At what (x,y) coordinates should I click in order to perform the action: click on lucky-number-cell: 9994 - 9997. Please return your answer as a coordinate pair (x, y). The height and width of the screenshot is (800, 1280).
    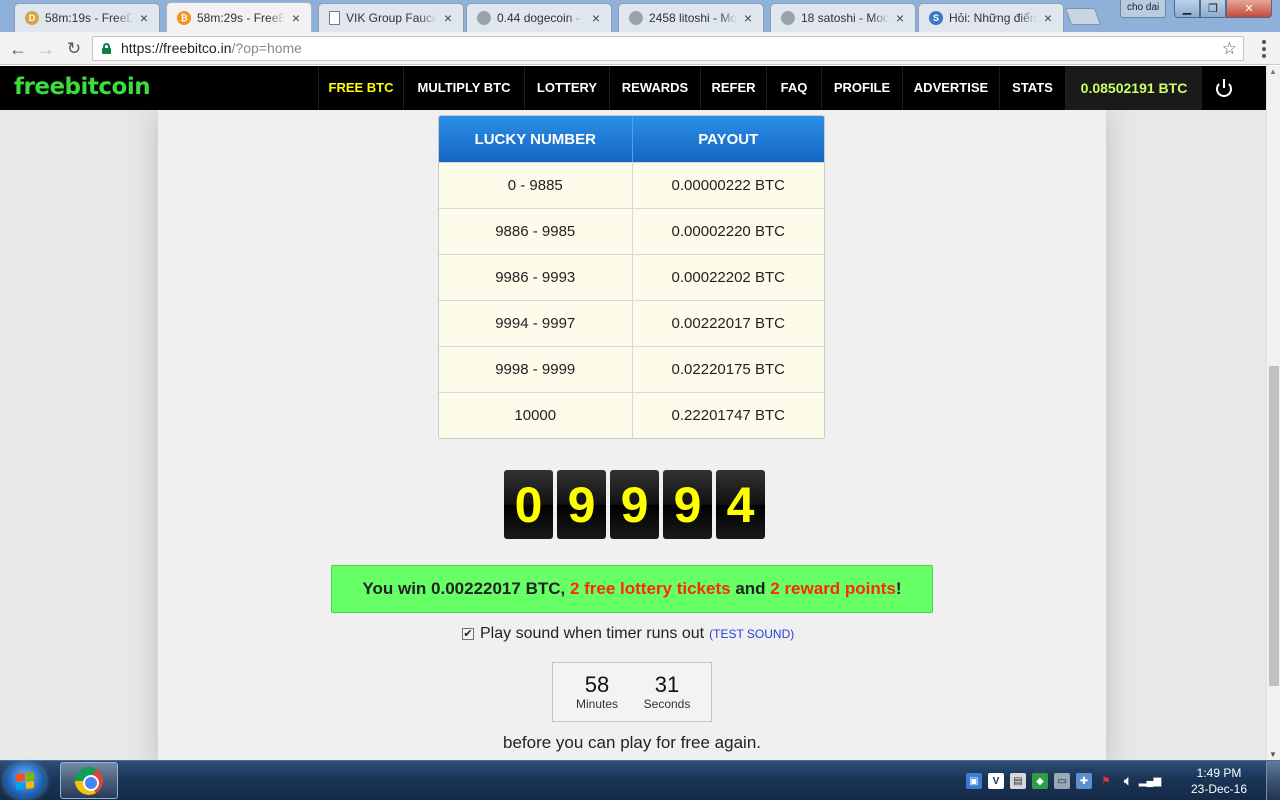
    Looking at the image, I should click on (535, 323).